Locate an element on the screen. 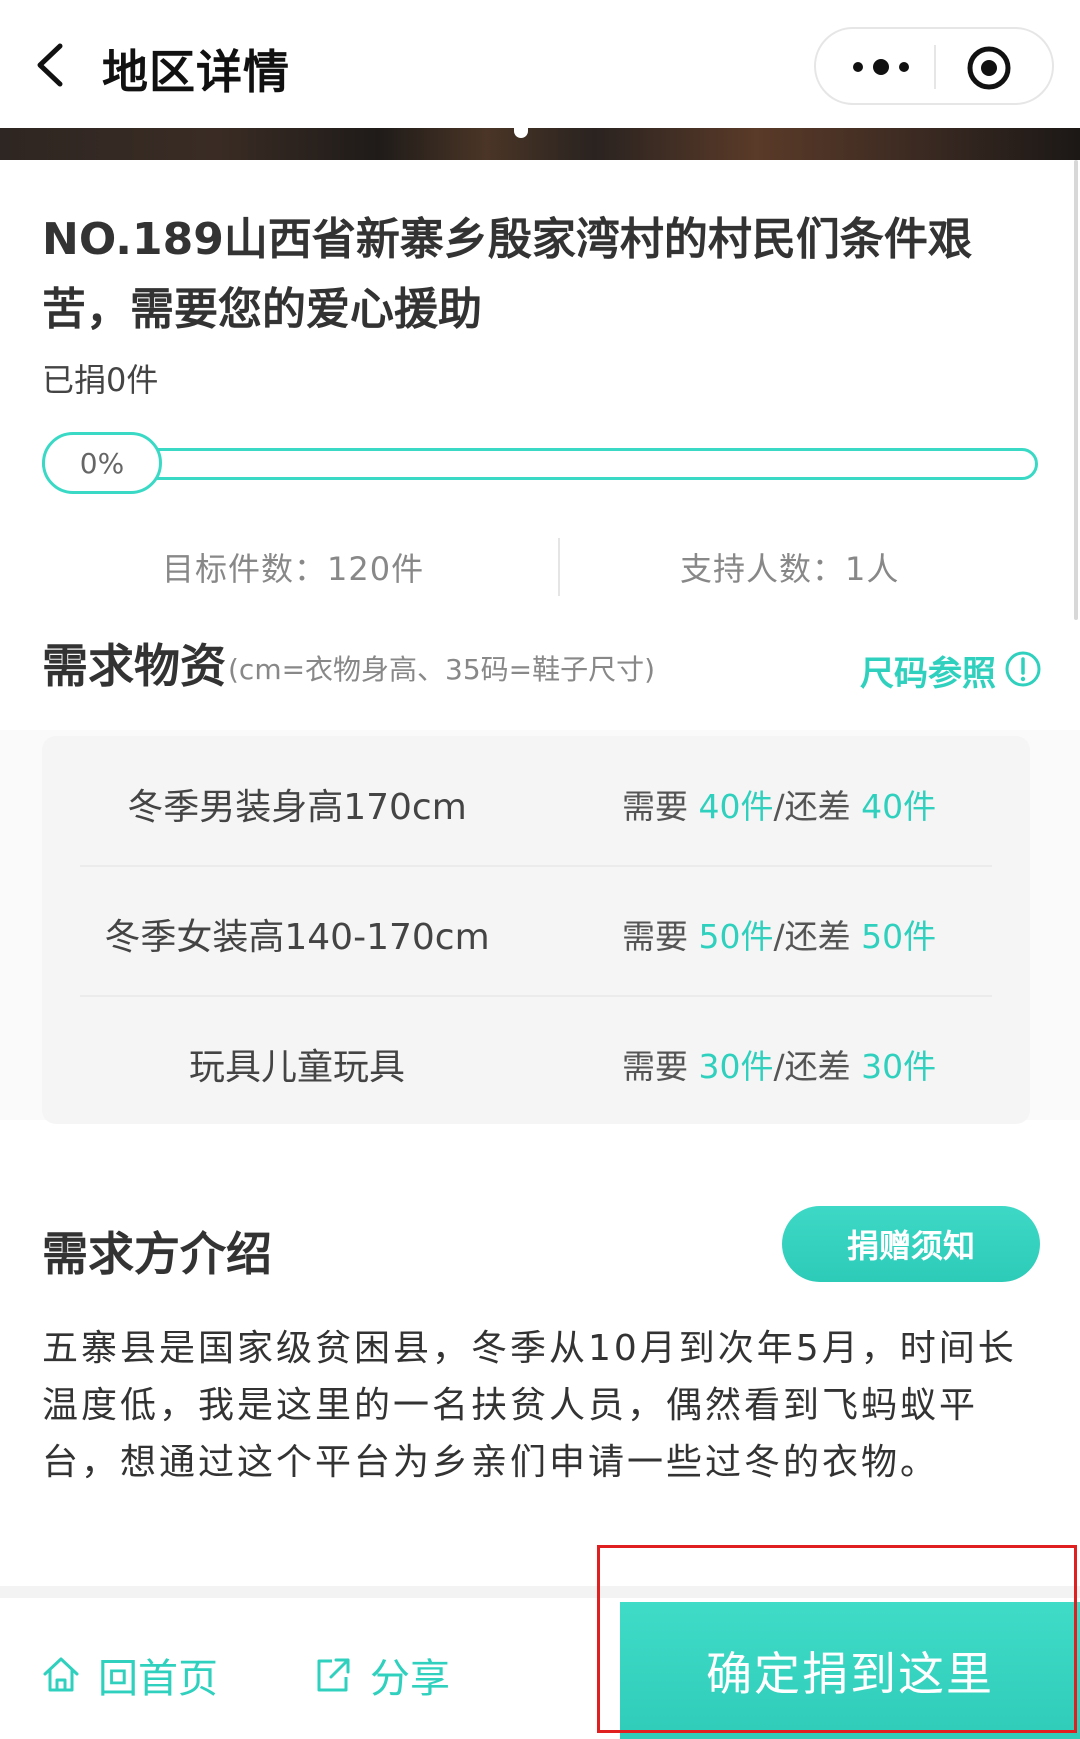 Image resolution: width=1080 pixels, height=1739 pixels. list-item: 冬季女装高140-170cm 需要 50件/还差 50件 is located at coordinates (536, 931).